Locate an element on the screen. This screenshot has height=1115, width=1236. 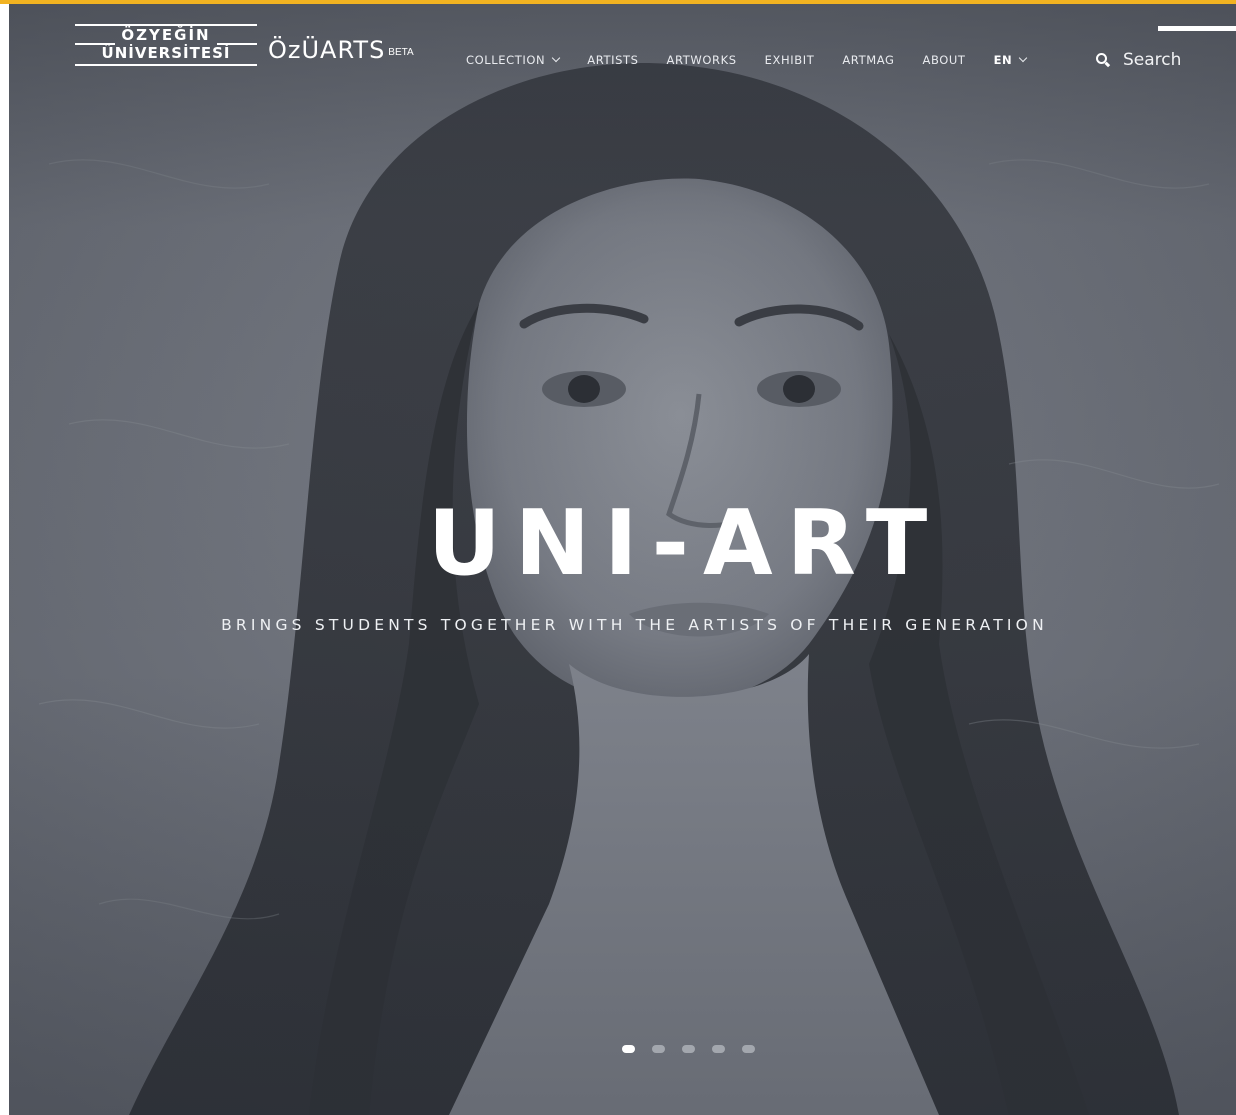
university-name-line1: ÖZYEĞİN is located at coordinates (166, 35).